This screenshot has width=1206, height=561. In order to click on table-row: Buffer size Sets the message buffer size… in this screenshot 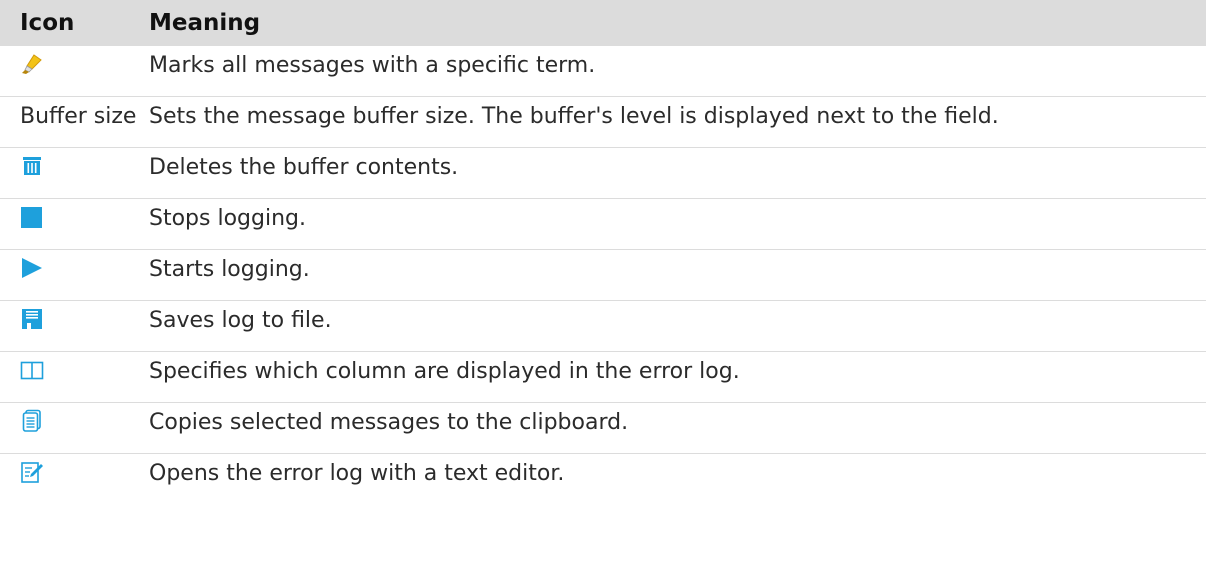, I will do `click(603, 122)`.